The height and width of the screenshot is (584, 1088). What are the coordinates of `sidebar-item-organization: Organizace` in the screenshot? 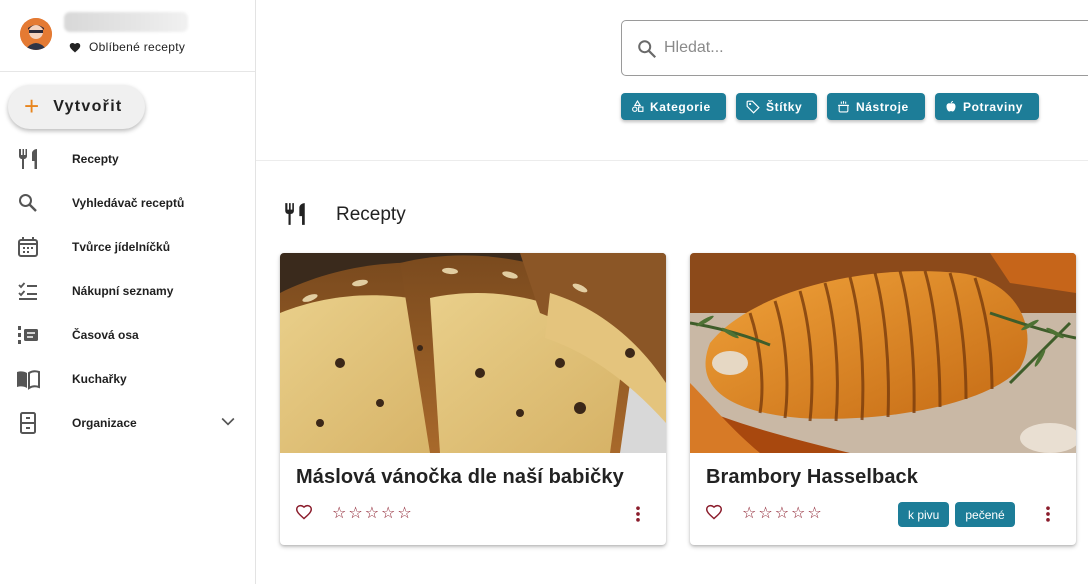 It's located at (127, 423).